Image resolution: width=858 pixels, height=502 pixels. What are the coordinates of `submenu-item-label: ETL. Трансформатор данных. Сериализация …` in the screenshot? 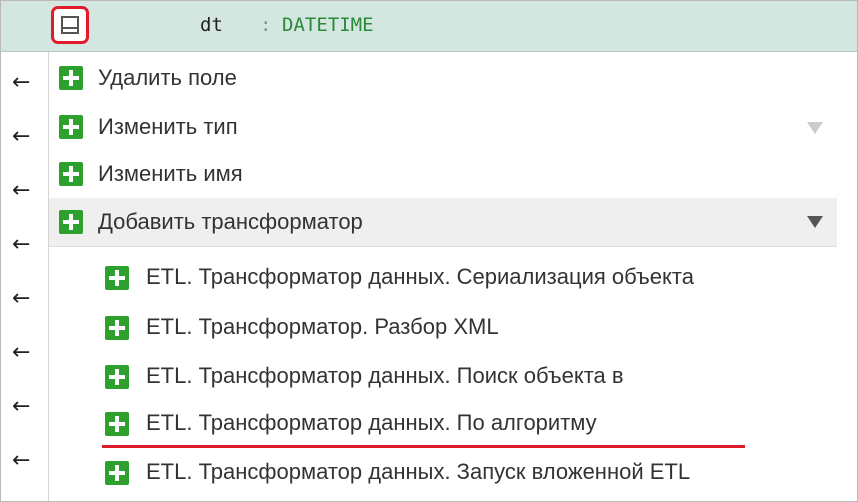 It's located at (420, 276).